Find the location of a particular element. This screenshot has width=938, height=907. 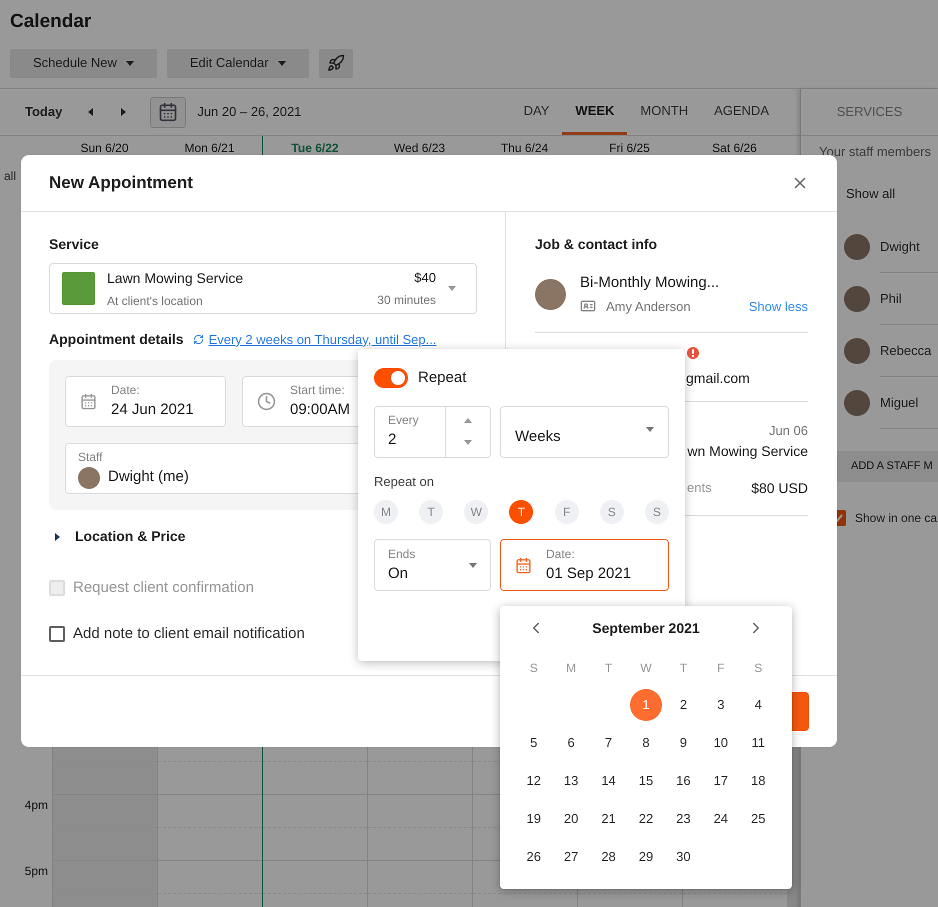

view-tab: MONTH is located at coordinates (664, 112).